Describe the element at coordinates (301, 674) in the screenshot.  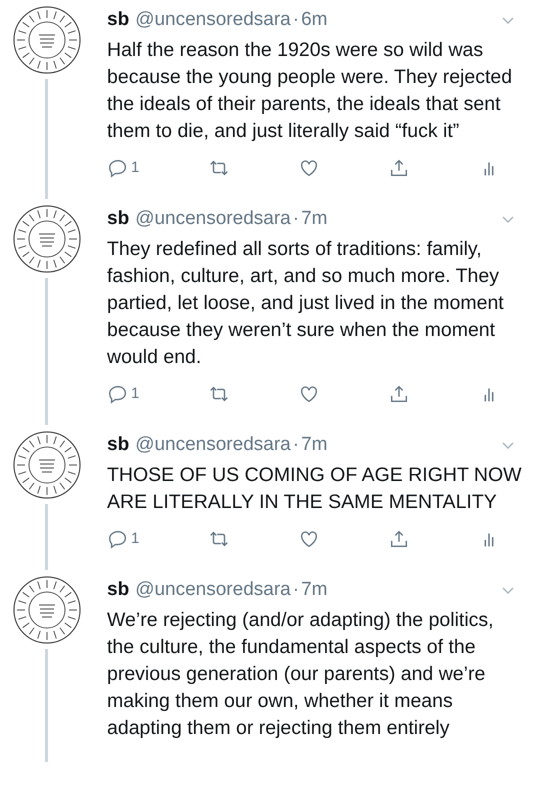
I see `tweet-text: We’re rejecting (and/or adapting) the politics, the culture, the fundamental aspects of the previous generation (our parents) and we’re making them our own, whether it means adapting them or rejecting them entirely` at that location.